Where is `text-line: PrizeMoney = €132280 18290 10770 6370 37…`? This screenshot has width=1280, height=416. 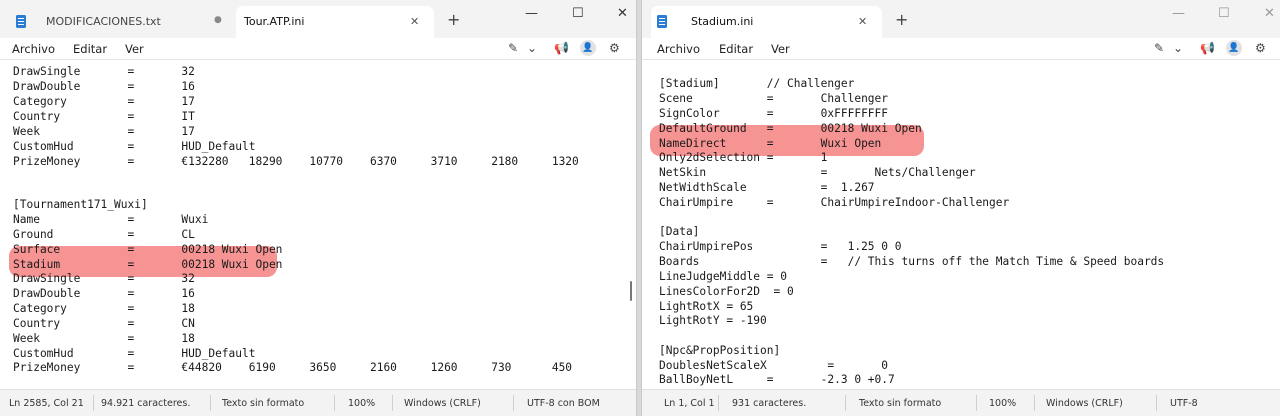
text-line: PrizeMoney = €132280 18290 10770 6370 37… is located at coordinates (296, 161).